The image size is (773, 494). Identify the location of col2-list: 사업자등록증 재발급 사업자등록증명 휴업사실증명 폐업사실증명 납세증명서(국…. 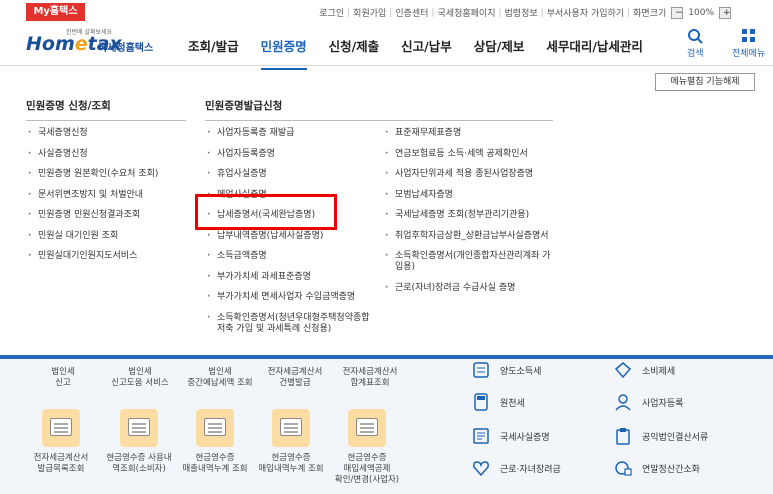
(291, 236).